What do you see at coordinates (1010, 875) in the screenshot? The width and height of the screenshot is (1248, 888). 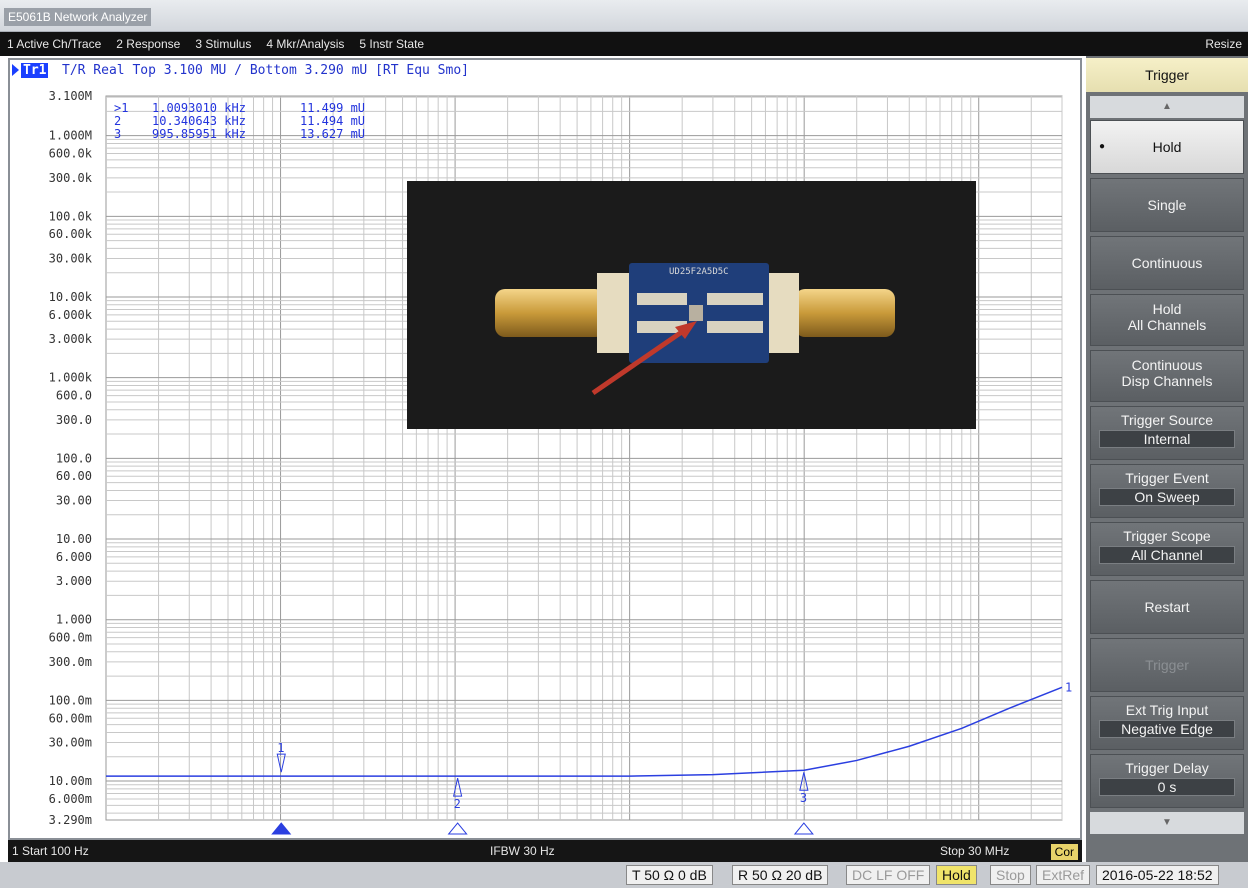 I see `stop-status: Stop` at bounding box center [1010, 875].